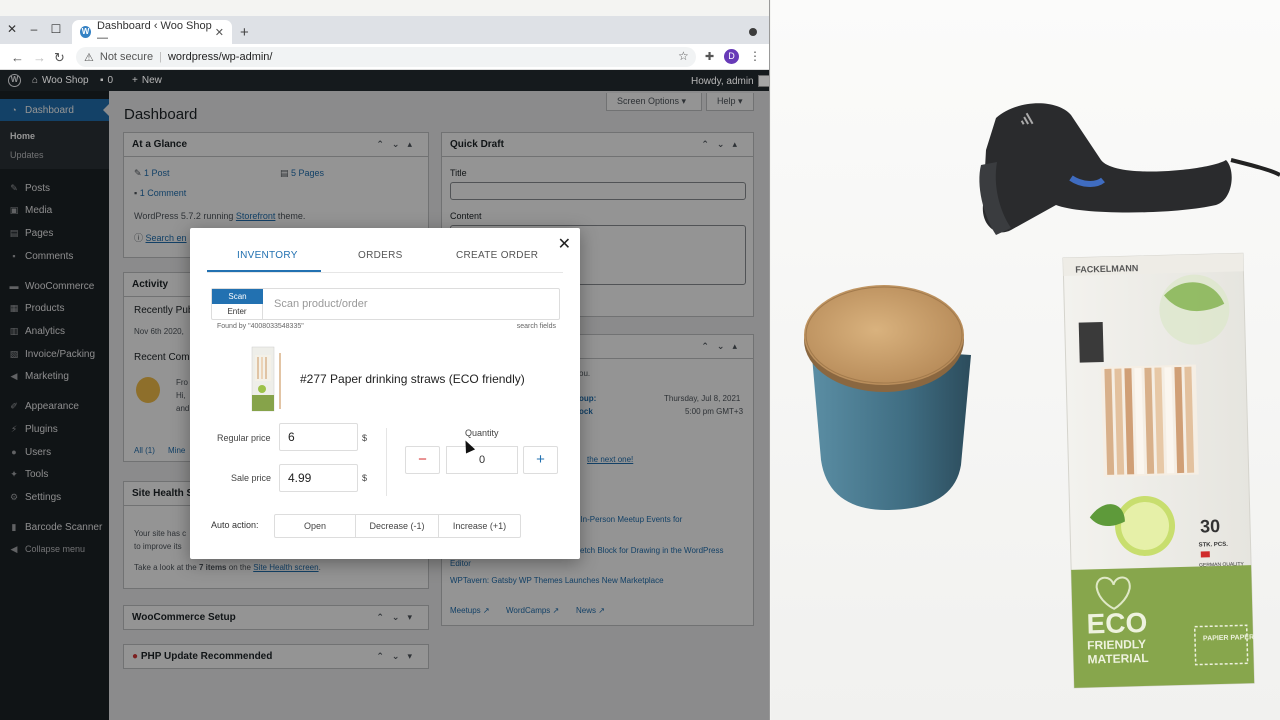  I want to click on url-input: ⚠ Not secure | wordpress/wp-admin/, so click(386, 57).